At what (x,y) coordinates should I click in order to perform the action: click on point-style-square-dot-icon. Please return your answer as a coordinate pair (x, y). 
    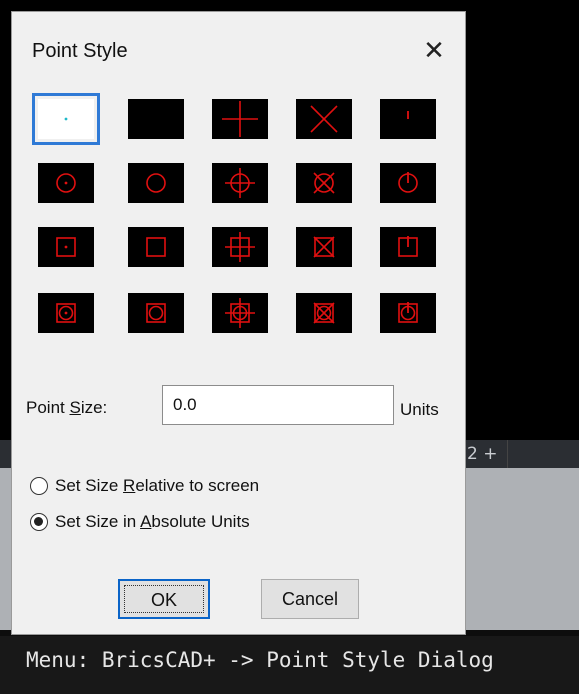
    Looking at the image, I should click on (66, 247).